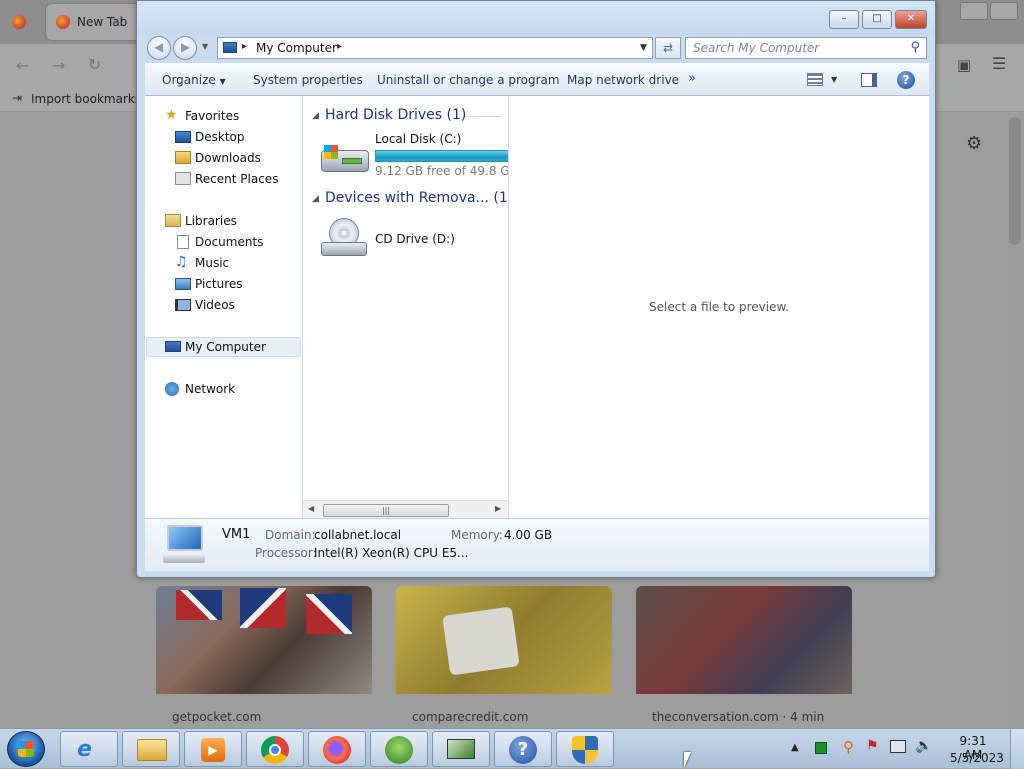  I want to click on group-header-removable-devices: Devices with Remova... (1), so click(416, 198).